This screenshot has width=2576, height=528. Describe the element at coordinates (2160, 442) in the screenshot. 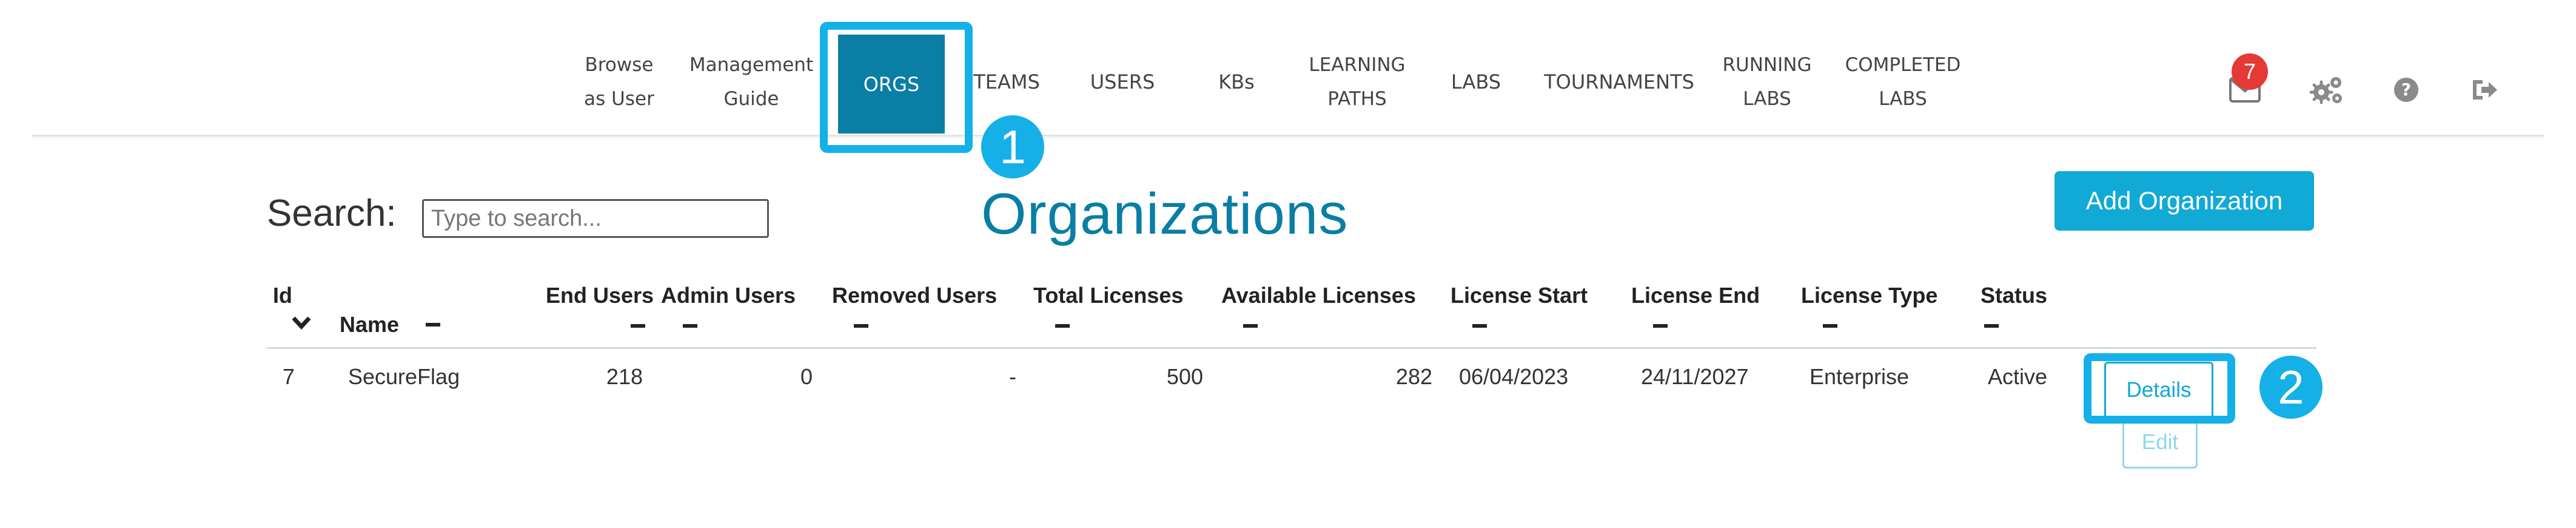

I see `edit-button: Edit` at that location.